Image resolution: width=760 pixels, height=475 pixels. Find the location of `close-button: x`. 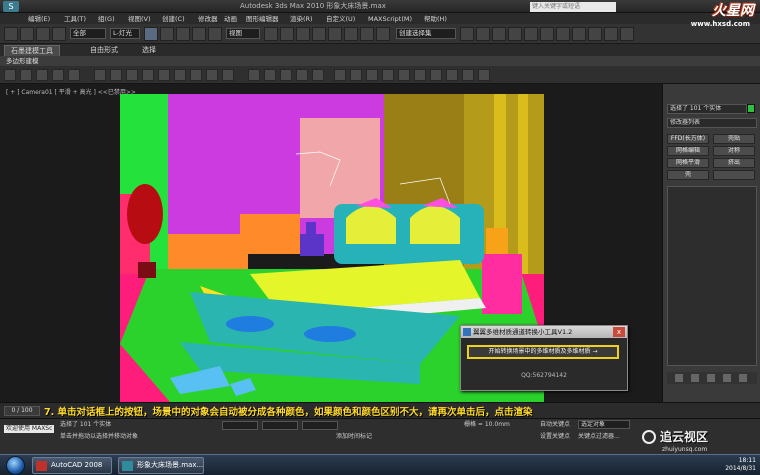

close-button: x is located at coordinates (619, 332).